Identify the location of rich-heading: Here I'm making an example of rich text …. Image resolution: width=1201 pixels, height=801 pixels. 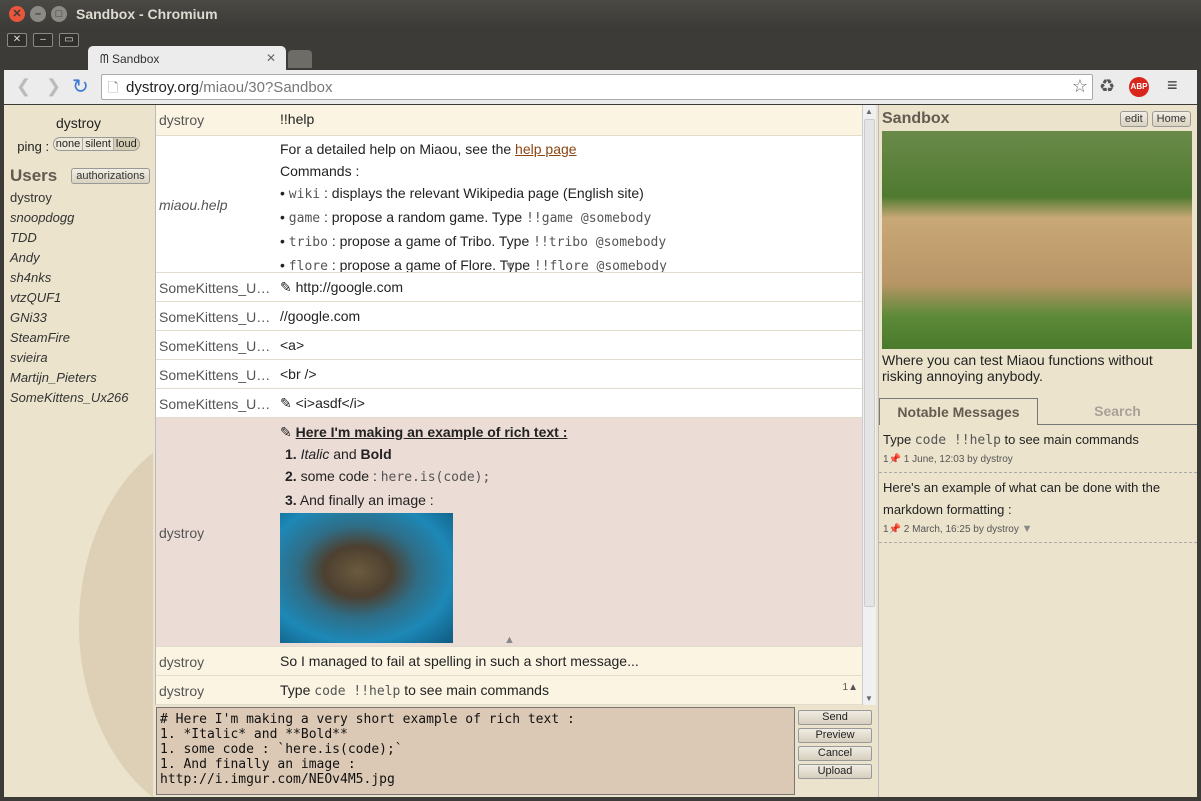
(431, 432).